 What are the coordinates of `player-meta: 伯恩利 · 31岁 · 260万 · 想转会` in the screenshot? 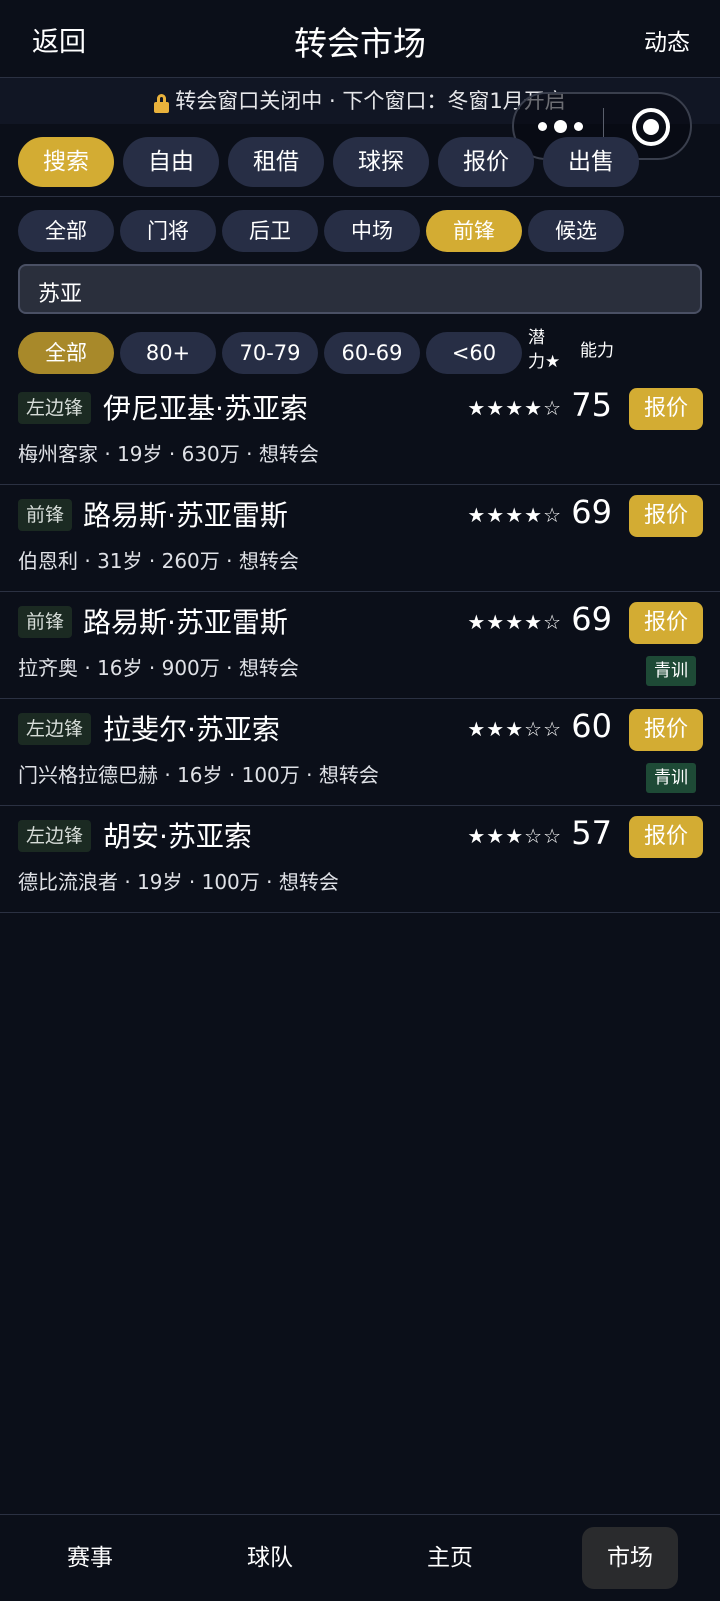 It's located at (158, 561).